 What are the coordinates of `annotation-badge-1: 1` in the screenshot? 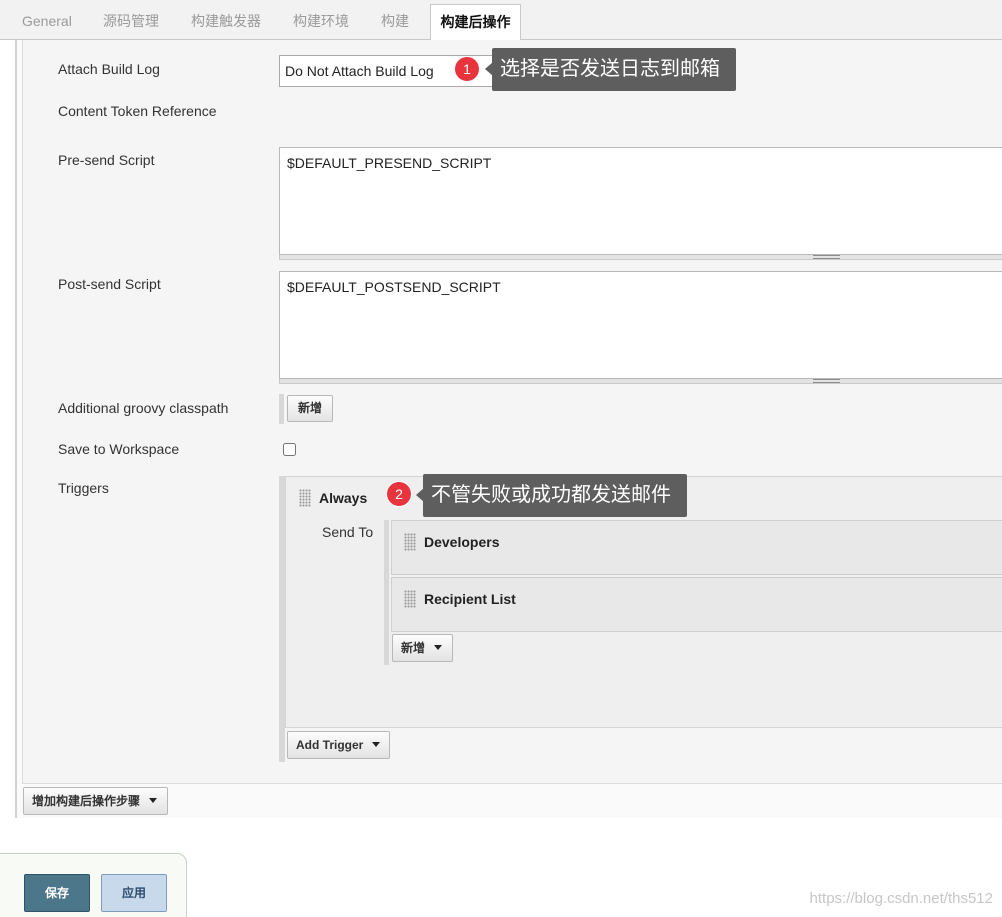 It's located at (467, 69).